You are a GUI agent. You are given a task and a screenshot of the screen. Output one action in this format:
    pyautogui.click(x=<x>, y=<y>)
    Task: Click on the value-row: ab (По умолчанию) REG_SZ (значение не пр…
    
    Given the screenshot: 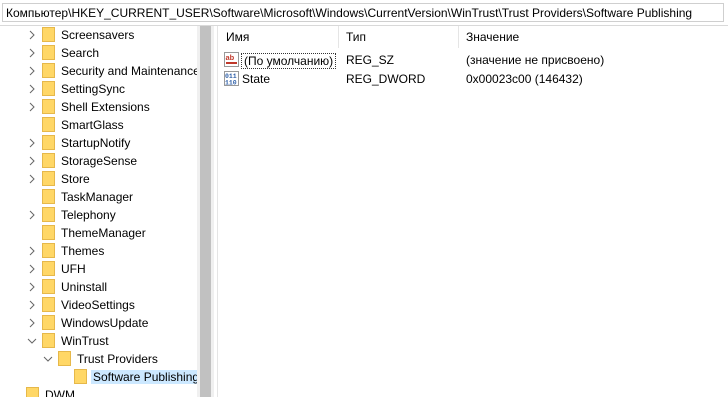 What is the action you would take?
    pyautogui.click(x=473, y=60)
    